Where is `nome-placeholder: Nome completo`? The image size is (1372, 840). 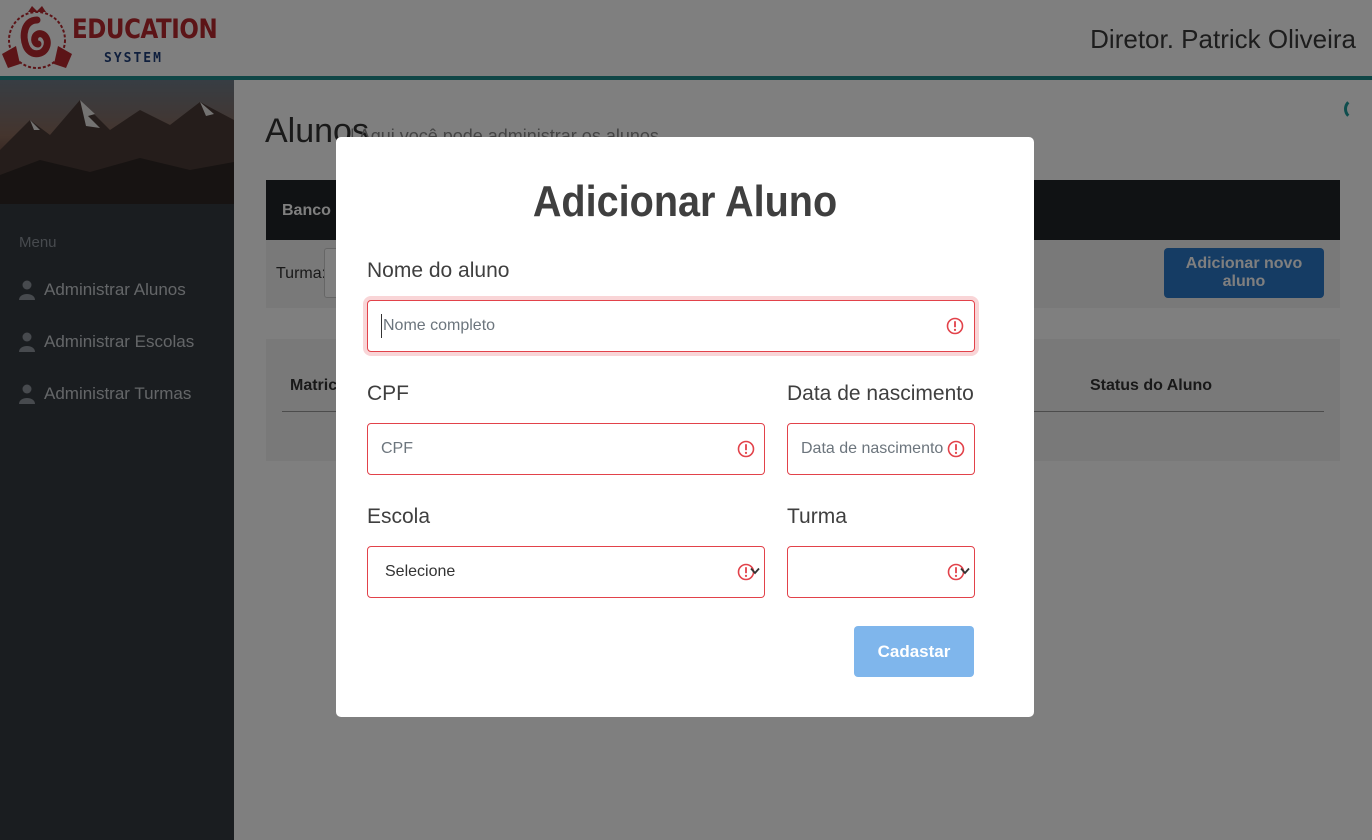
nome-placeholder: Nome completo is located at coordinates (439, 325).